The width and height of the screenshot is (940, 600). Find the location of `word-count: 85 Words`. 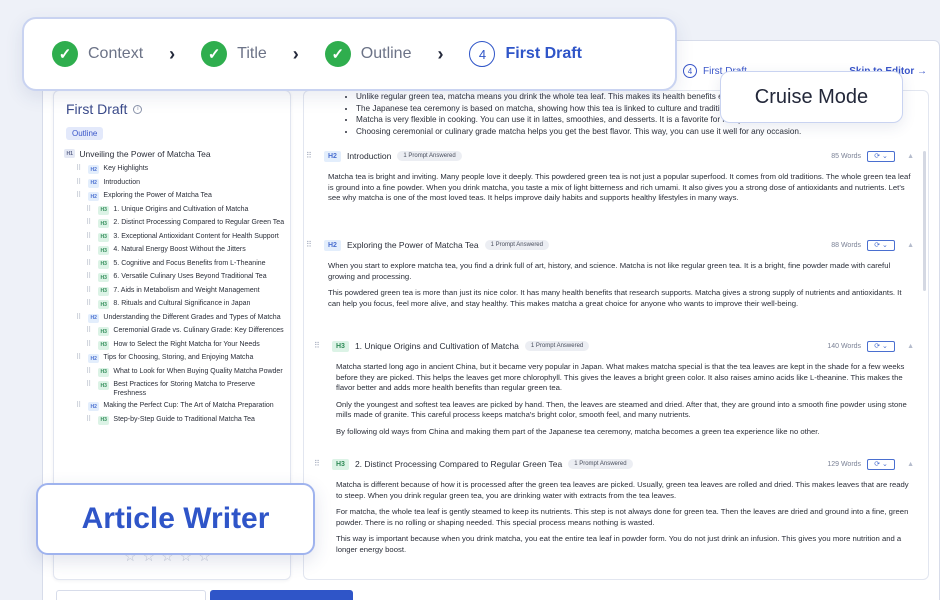

word-count: 85 Words is located at coordinates (846, 156).